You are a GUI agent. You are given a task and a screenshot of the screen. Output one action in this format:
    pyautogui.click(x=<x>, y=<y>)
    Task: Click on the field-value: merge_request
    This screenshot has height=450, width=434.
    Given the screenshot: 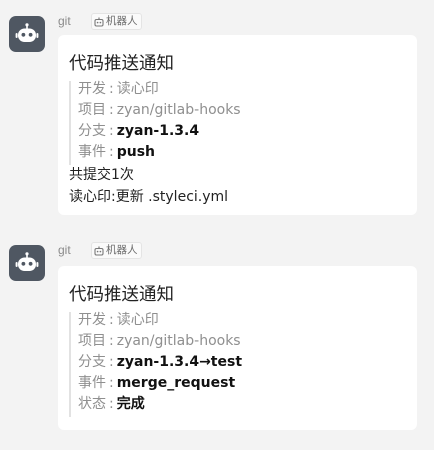 What is the action you would take?
    pyautogui.click(x=176, y=383)
    